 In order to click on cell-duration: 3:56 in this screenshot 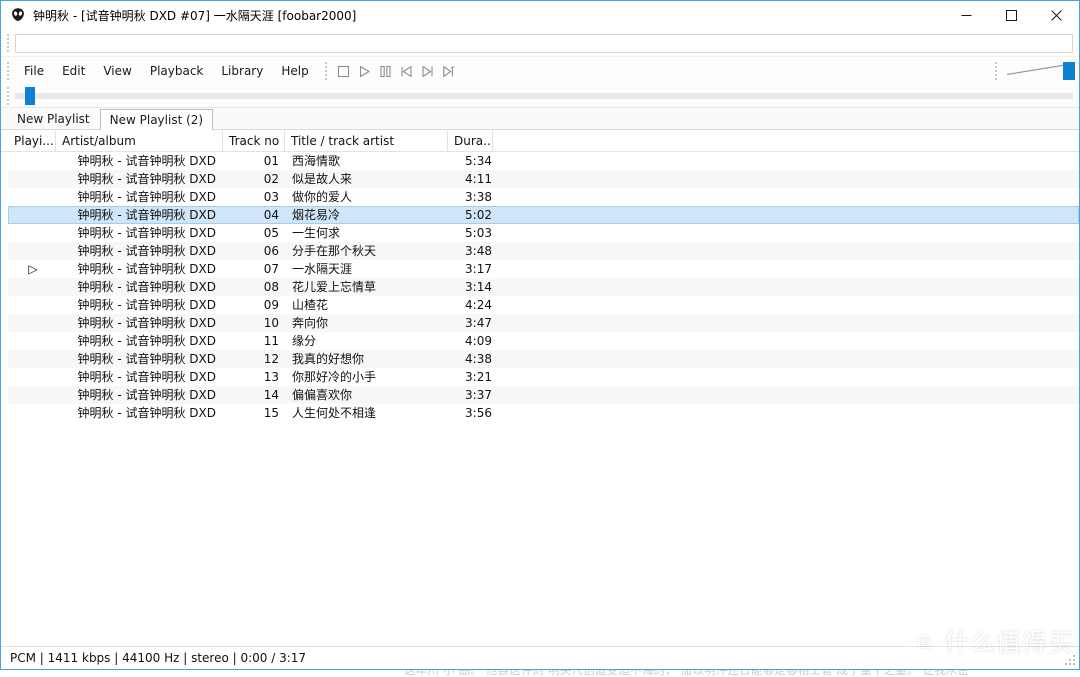, I will do `click(478, 413)`.